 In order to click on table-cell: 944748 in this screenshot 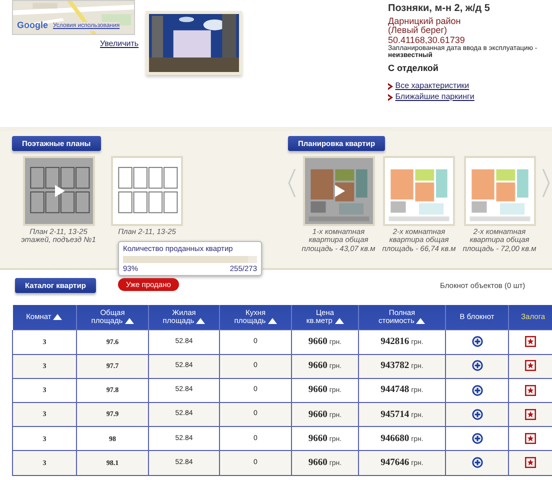, I will do `click(395, 390)`.